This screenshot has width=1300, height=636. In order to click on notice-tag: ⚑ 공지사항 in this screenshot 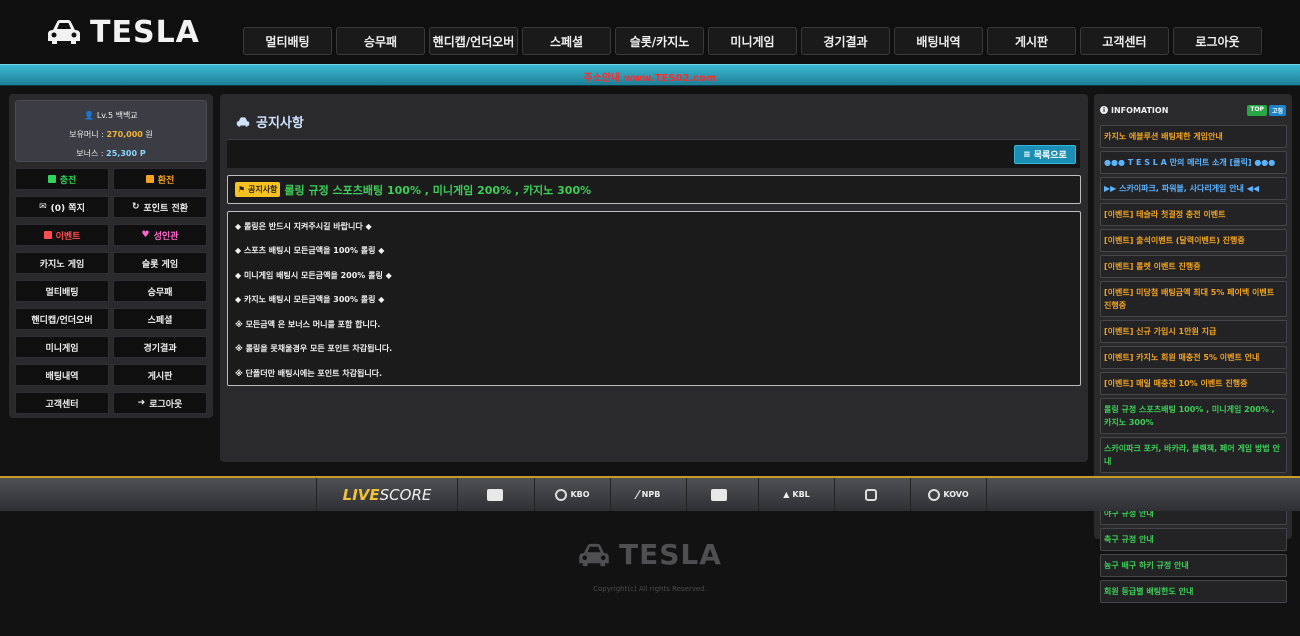, I will do `click(258, 189)`.